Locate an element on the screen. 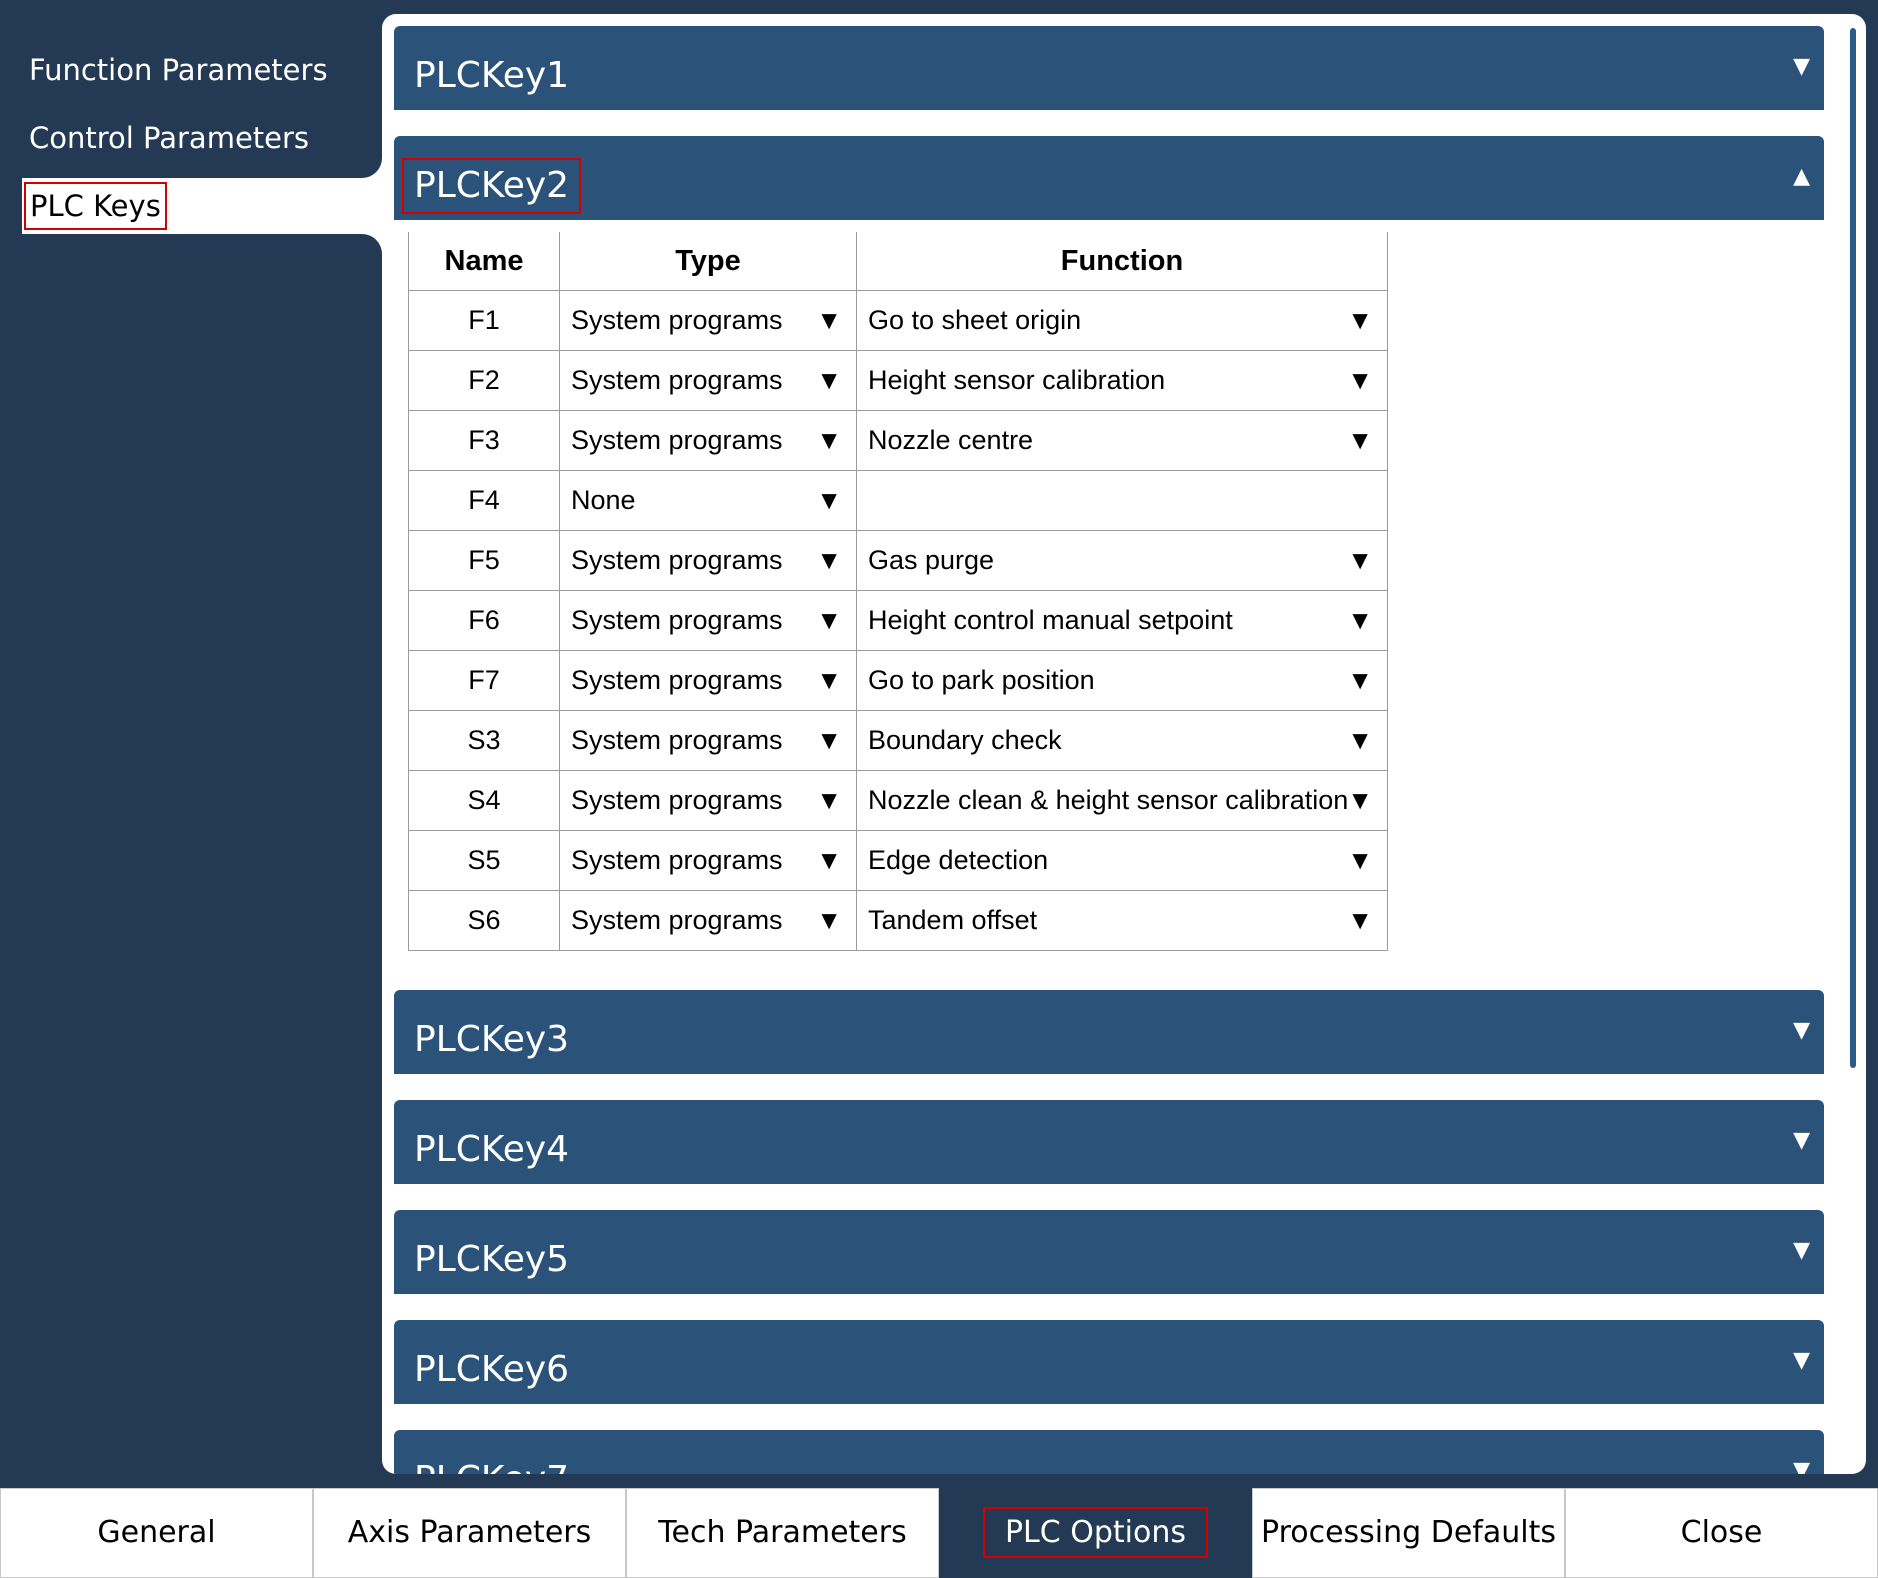 This screenshot has width=1878, height=1578. accordion-header-plckey5: PLCKey5 ▼ is located at coordinates (1109, 1252).